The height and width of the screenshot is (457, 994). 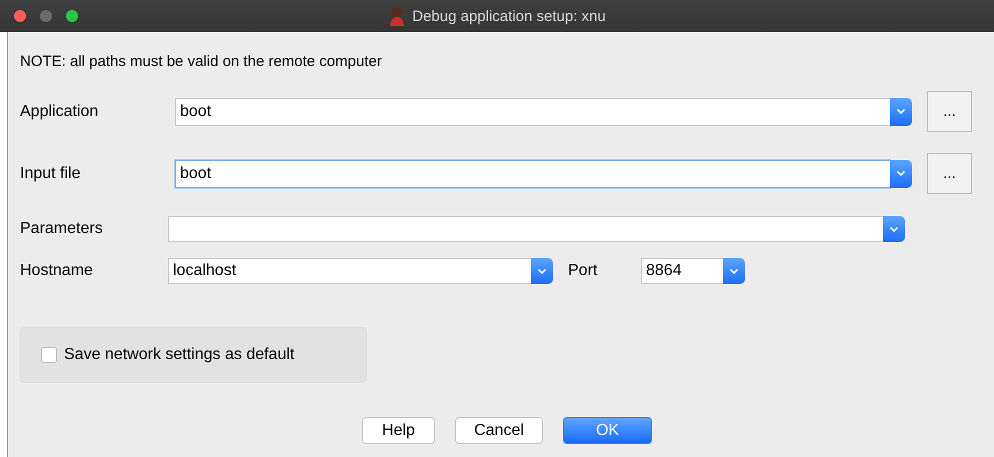 What do you see at coordinates (201, 62) in the screenshot?
I see `note-text: NOTE: all paths must be valid on the remote computer` at bounding box center [201, 62].